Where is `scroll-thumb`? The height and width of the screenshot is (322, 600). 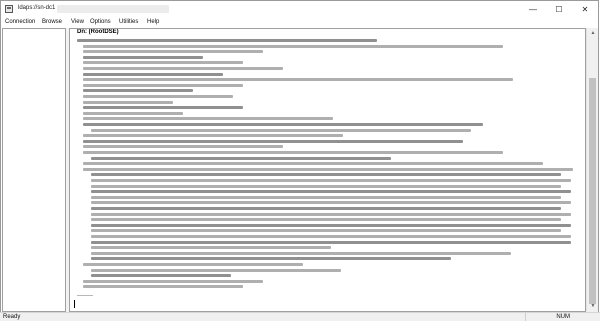 scroll-thumb is located at coordinates (592, 191).